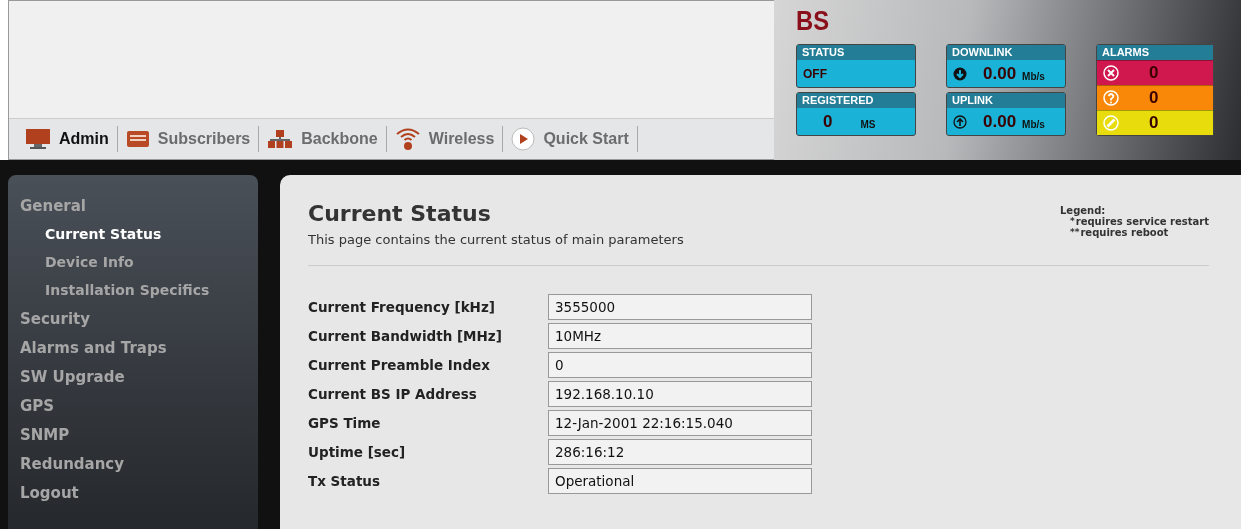 This screenshot has width=1241, height=529. I want to click on legend-text: requires service restart, so click(1142, 221).